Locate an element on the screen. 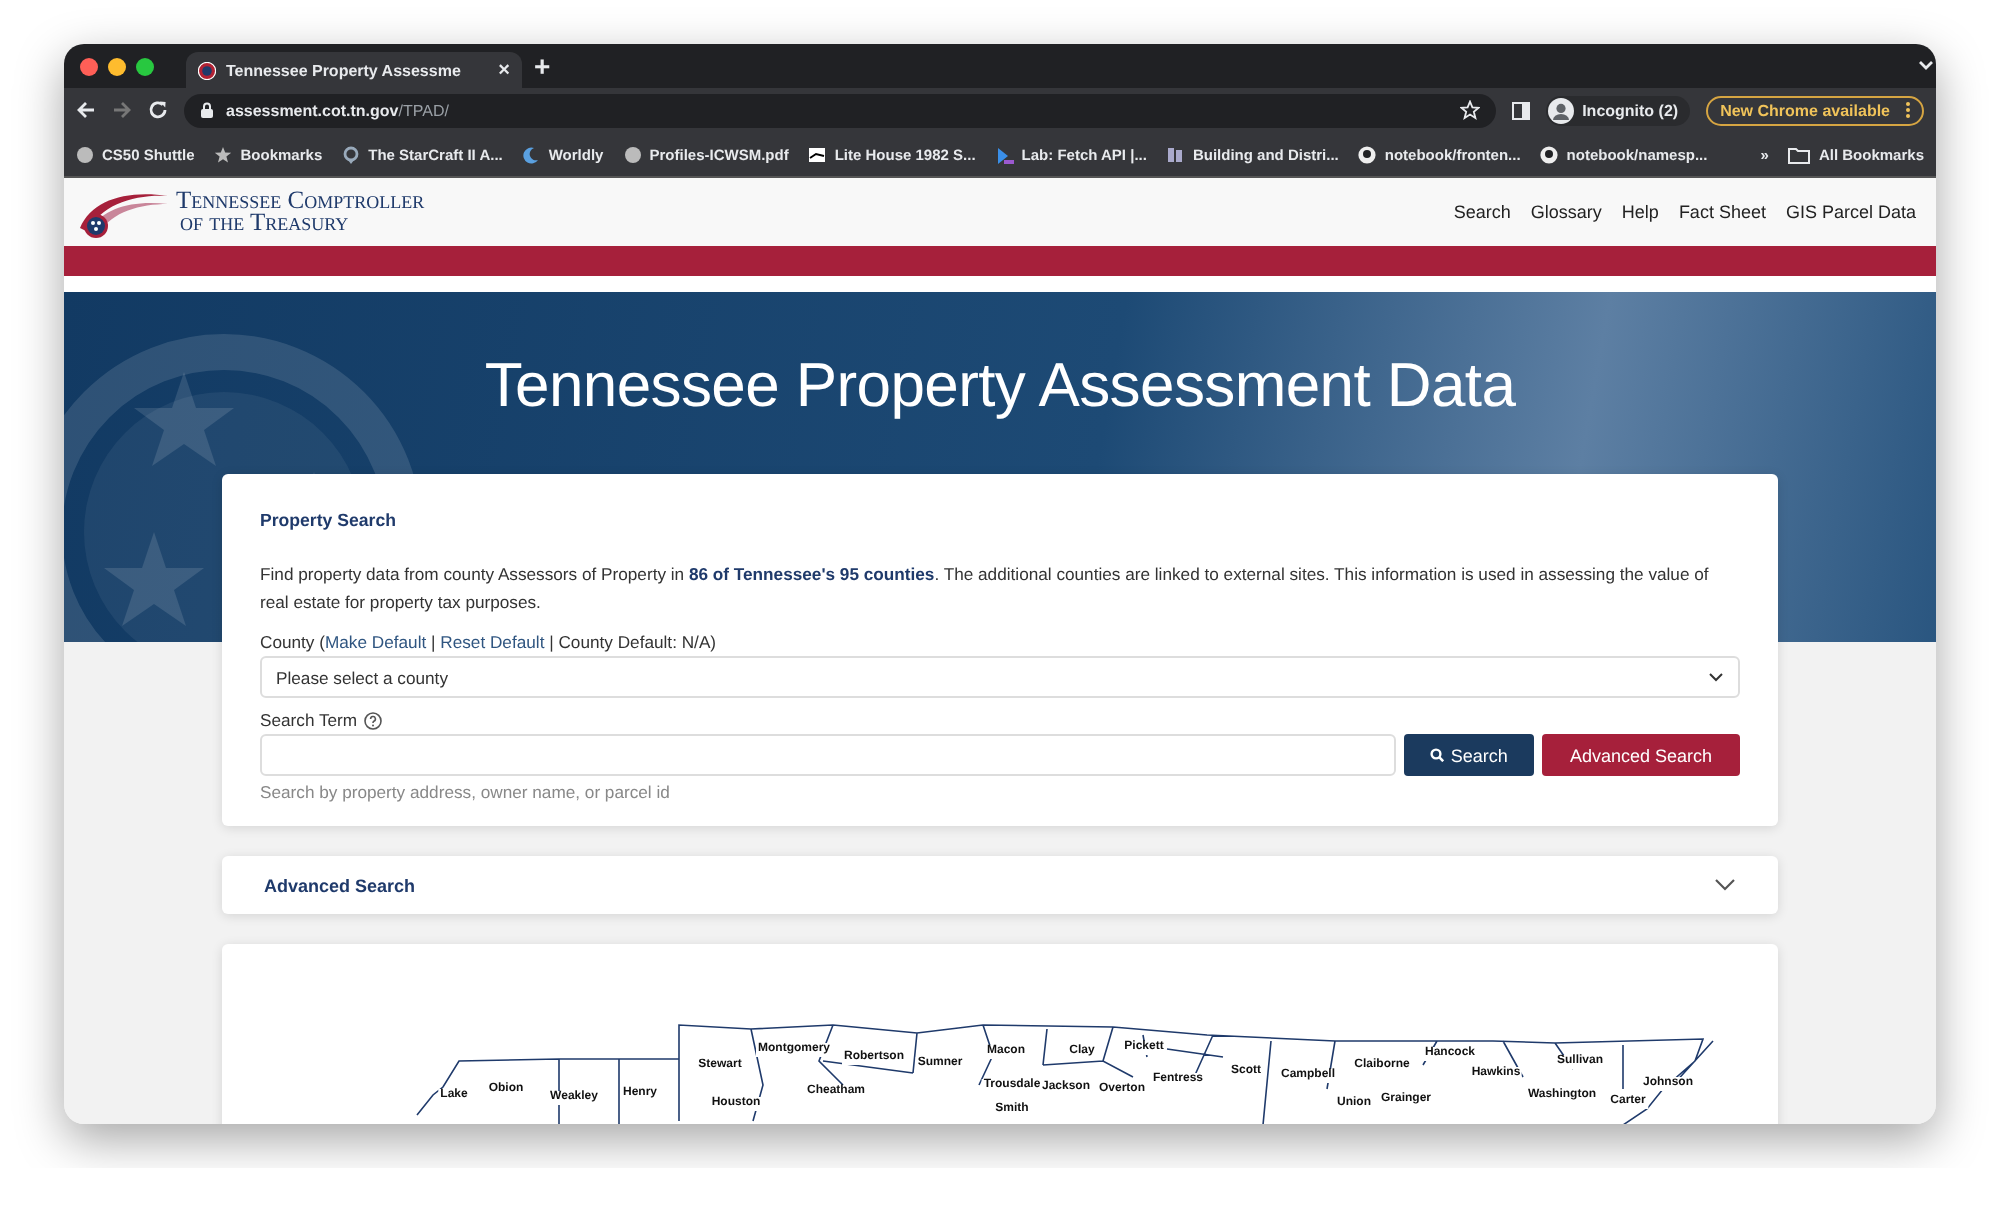  close-tab-button: × is located at coordinates (504, 70).